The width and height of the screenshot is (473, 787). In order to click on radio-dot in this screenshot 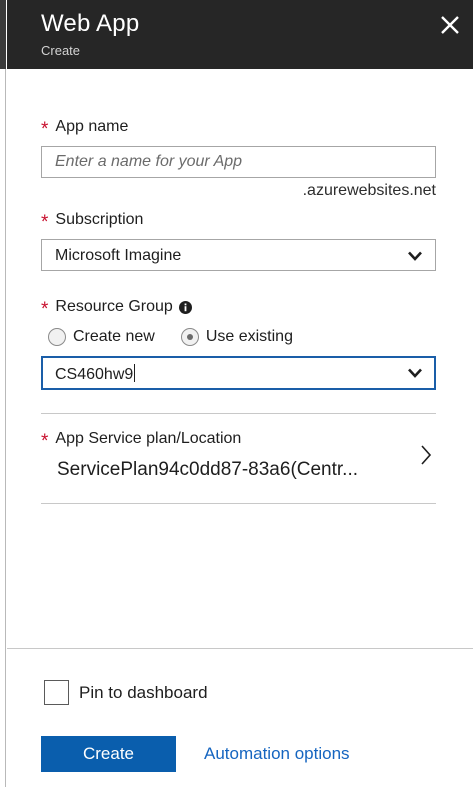, I will do `click(189, 337)`.